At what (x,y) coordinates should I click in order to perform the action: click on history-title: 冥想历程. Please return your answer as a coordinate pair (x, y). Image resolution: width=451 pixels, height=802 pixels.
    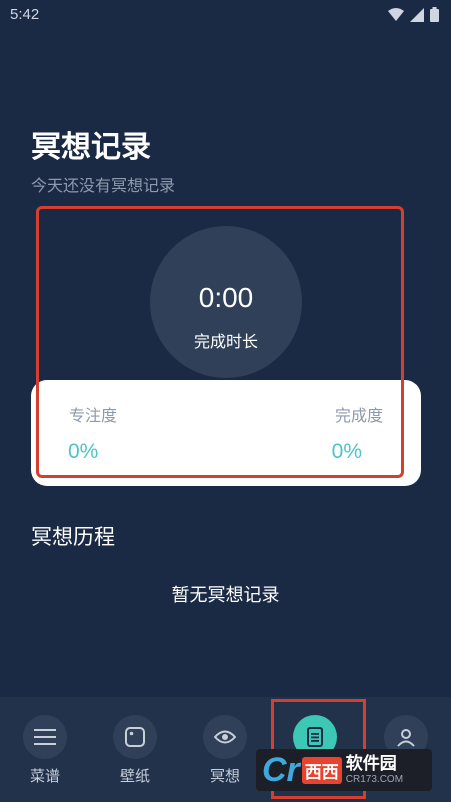
    Looking at the image, I should click on (73, 537).